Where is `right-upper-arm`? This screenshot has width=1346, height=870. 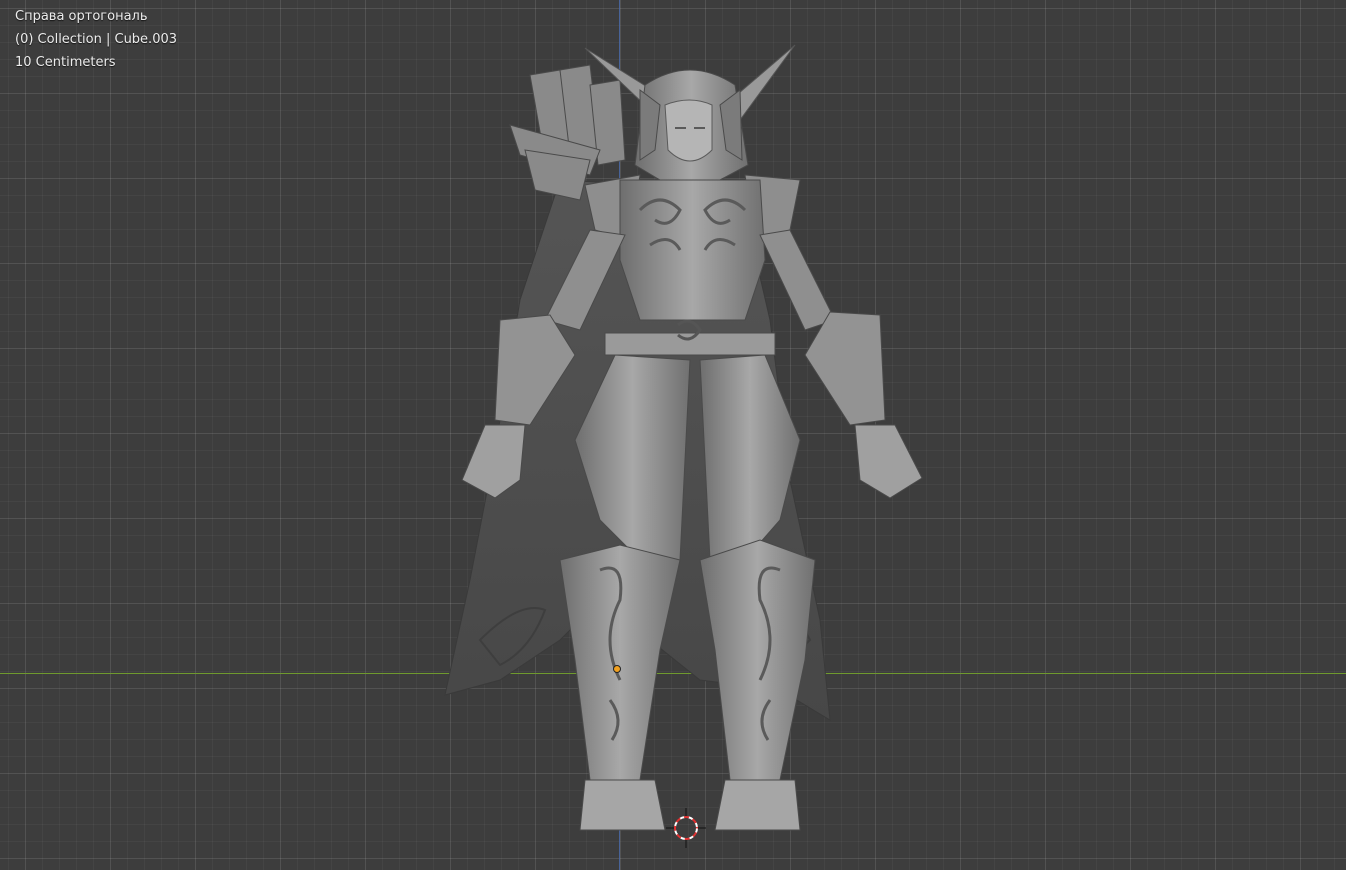 right-upper-arm is located at coordinates (797, 280).